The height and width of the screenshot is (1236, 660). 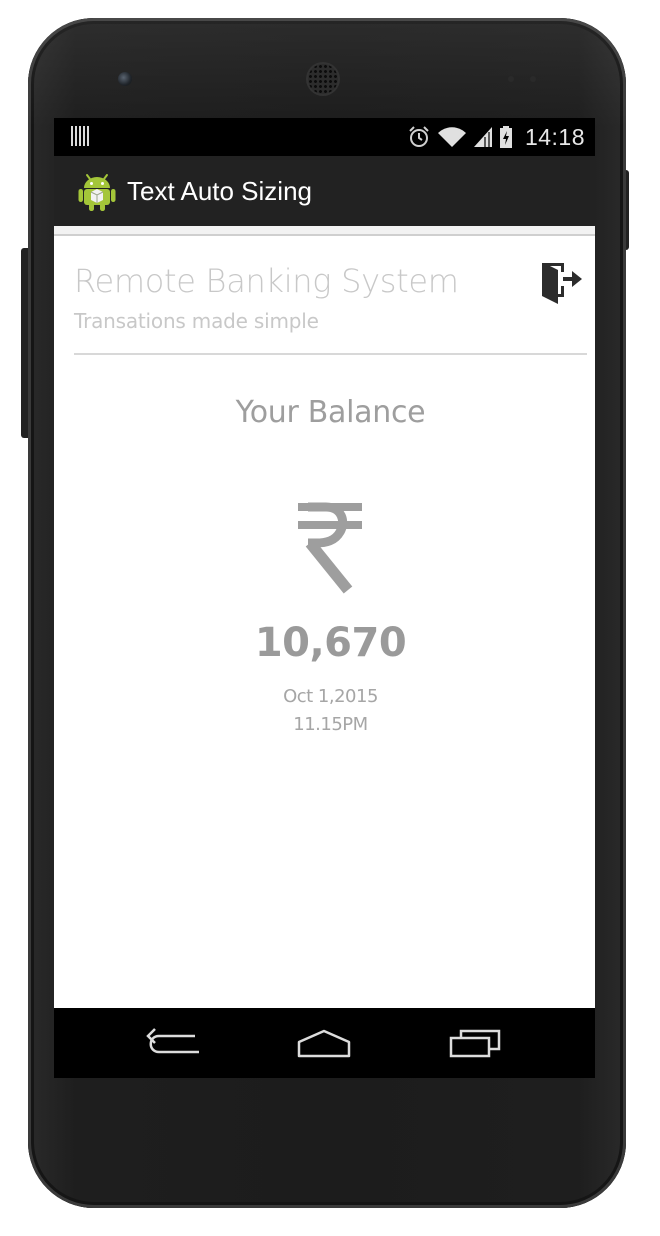 I want to click on notification-barcode-icon, so click(x=80, y=136).